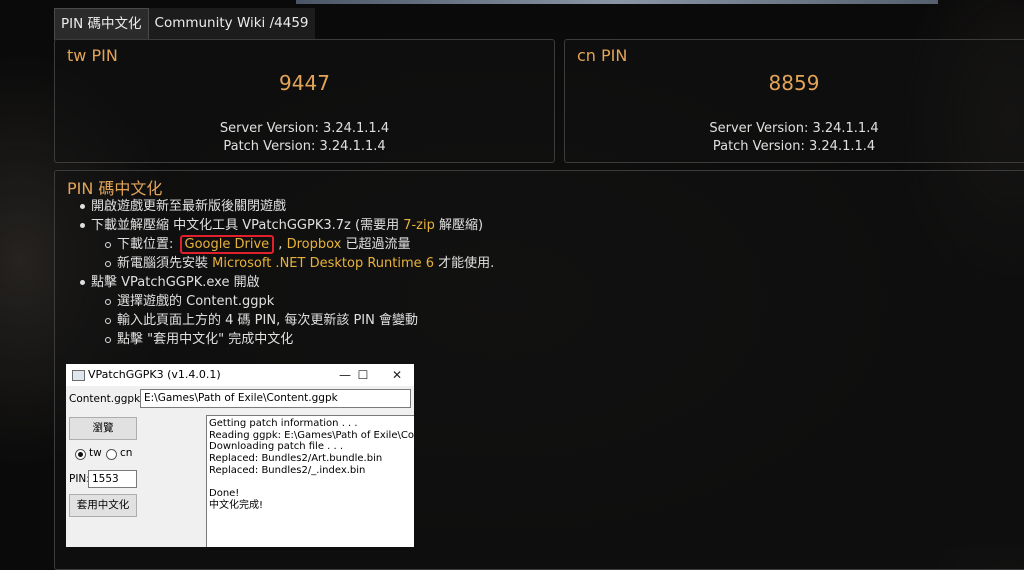 The image size is (1024, 570). I want to click on content-path-field: E:\Games\Path of Exile\Content.ggpk, so click(275, 398).